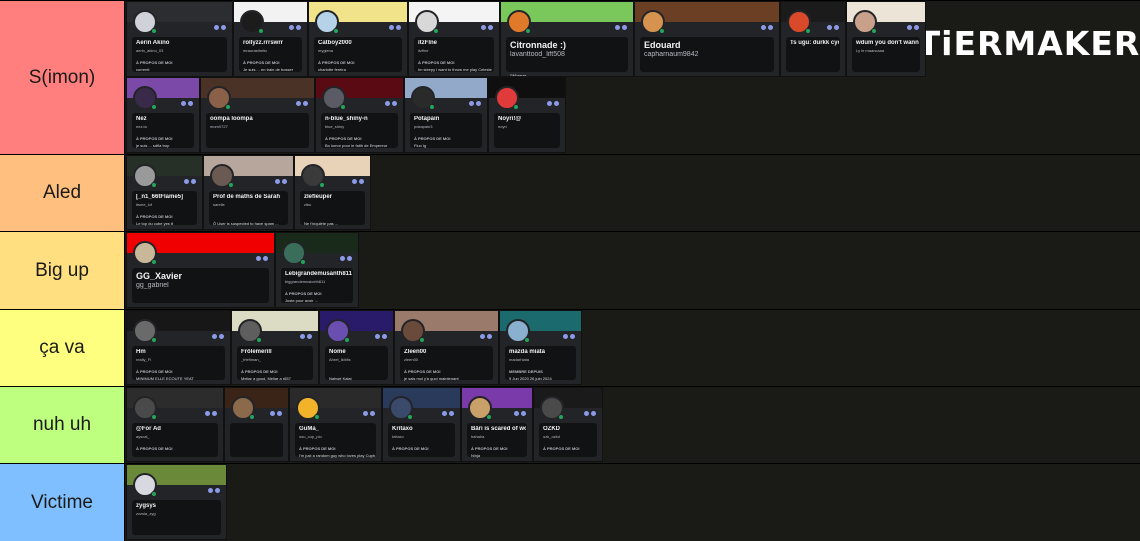  What do you see at coordinates (423, 126) in the screenshot?
I see `username: pokapain3` at bounding box center [423, 126].